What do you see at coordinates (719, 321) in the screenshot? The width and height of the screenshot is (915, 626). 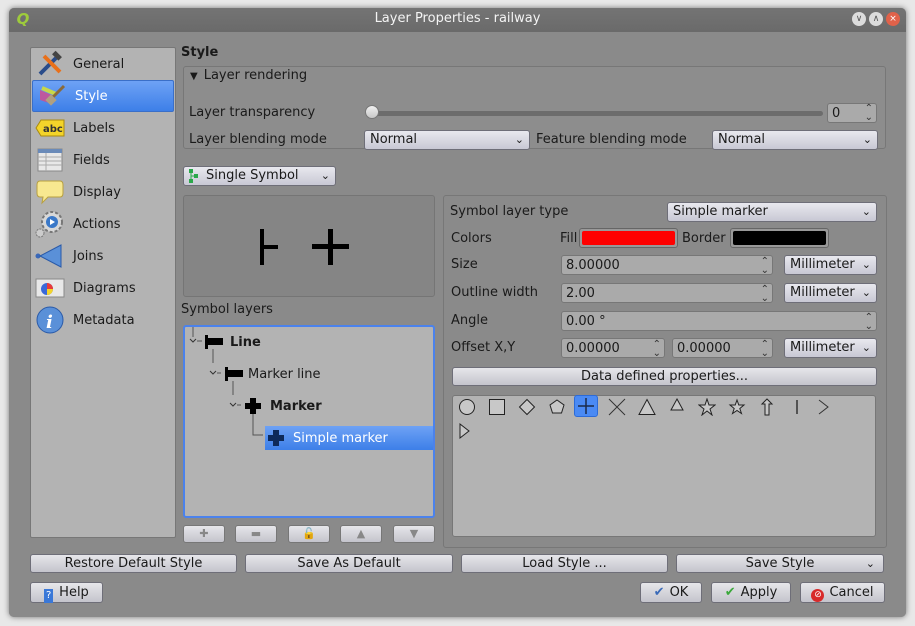 I see `angle-spinbox: 0.00 ° ⌃ ⌄` at bounding box center [719, 321].